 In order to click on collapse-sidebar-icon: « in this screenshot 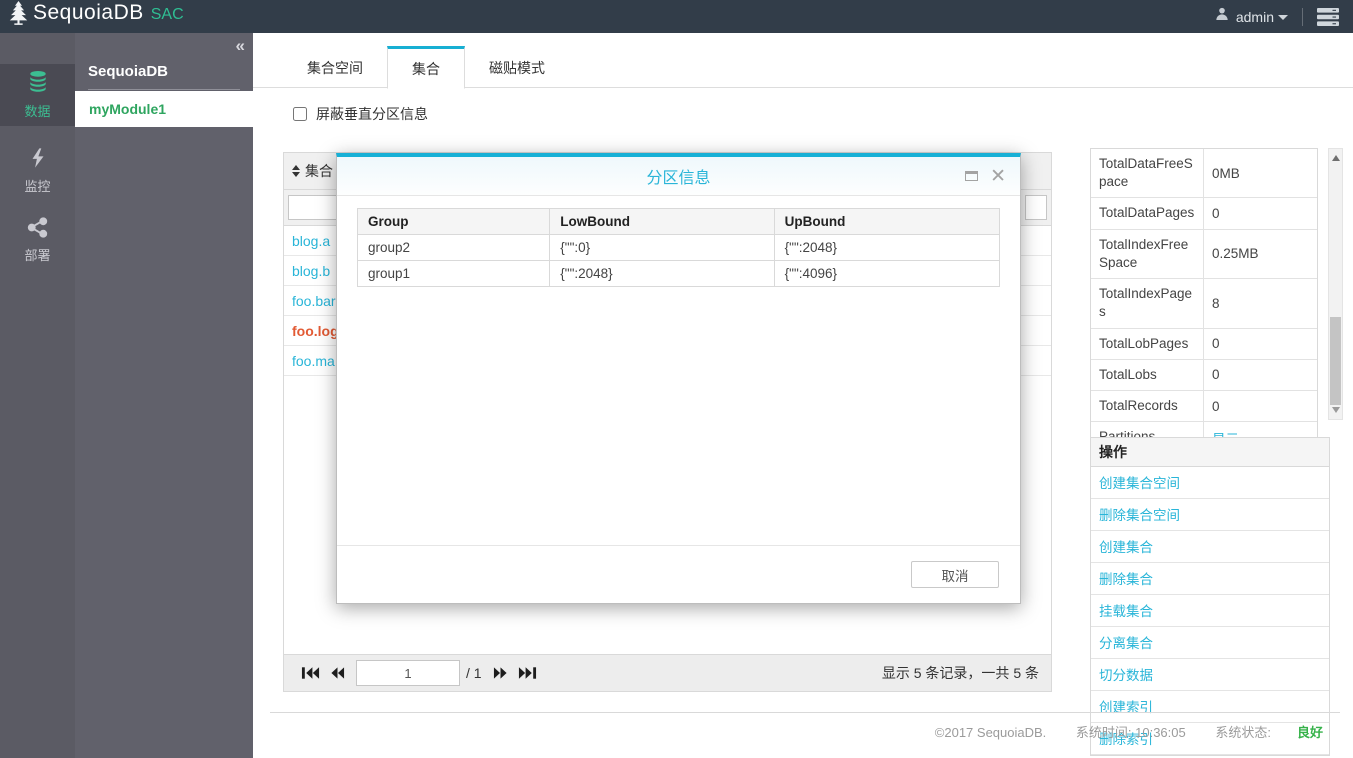, I will do `click(240, 46)`.